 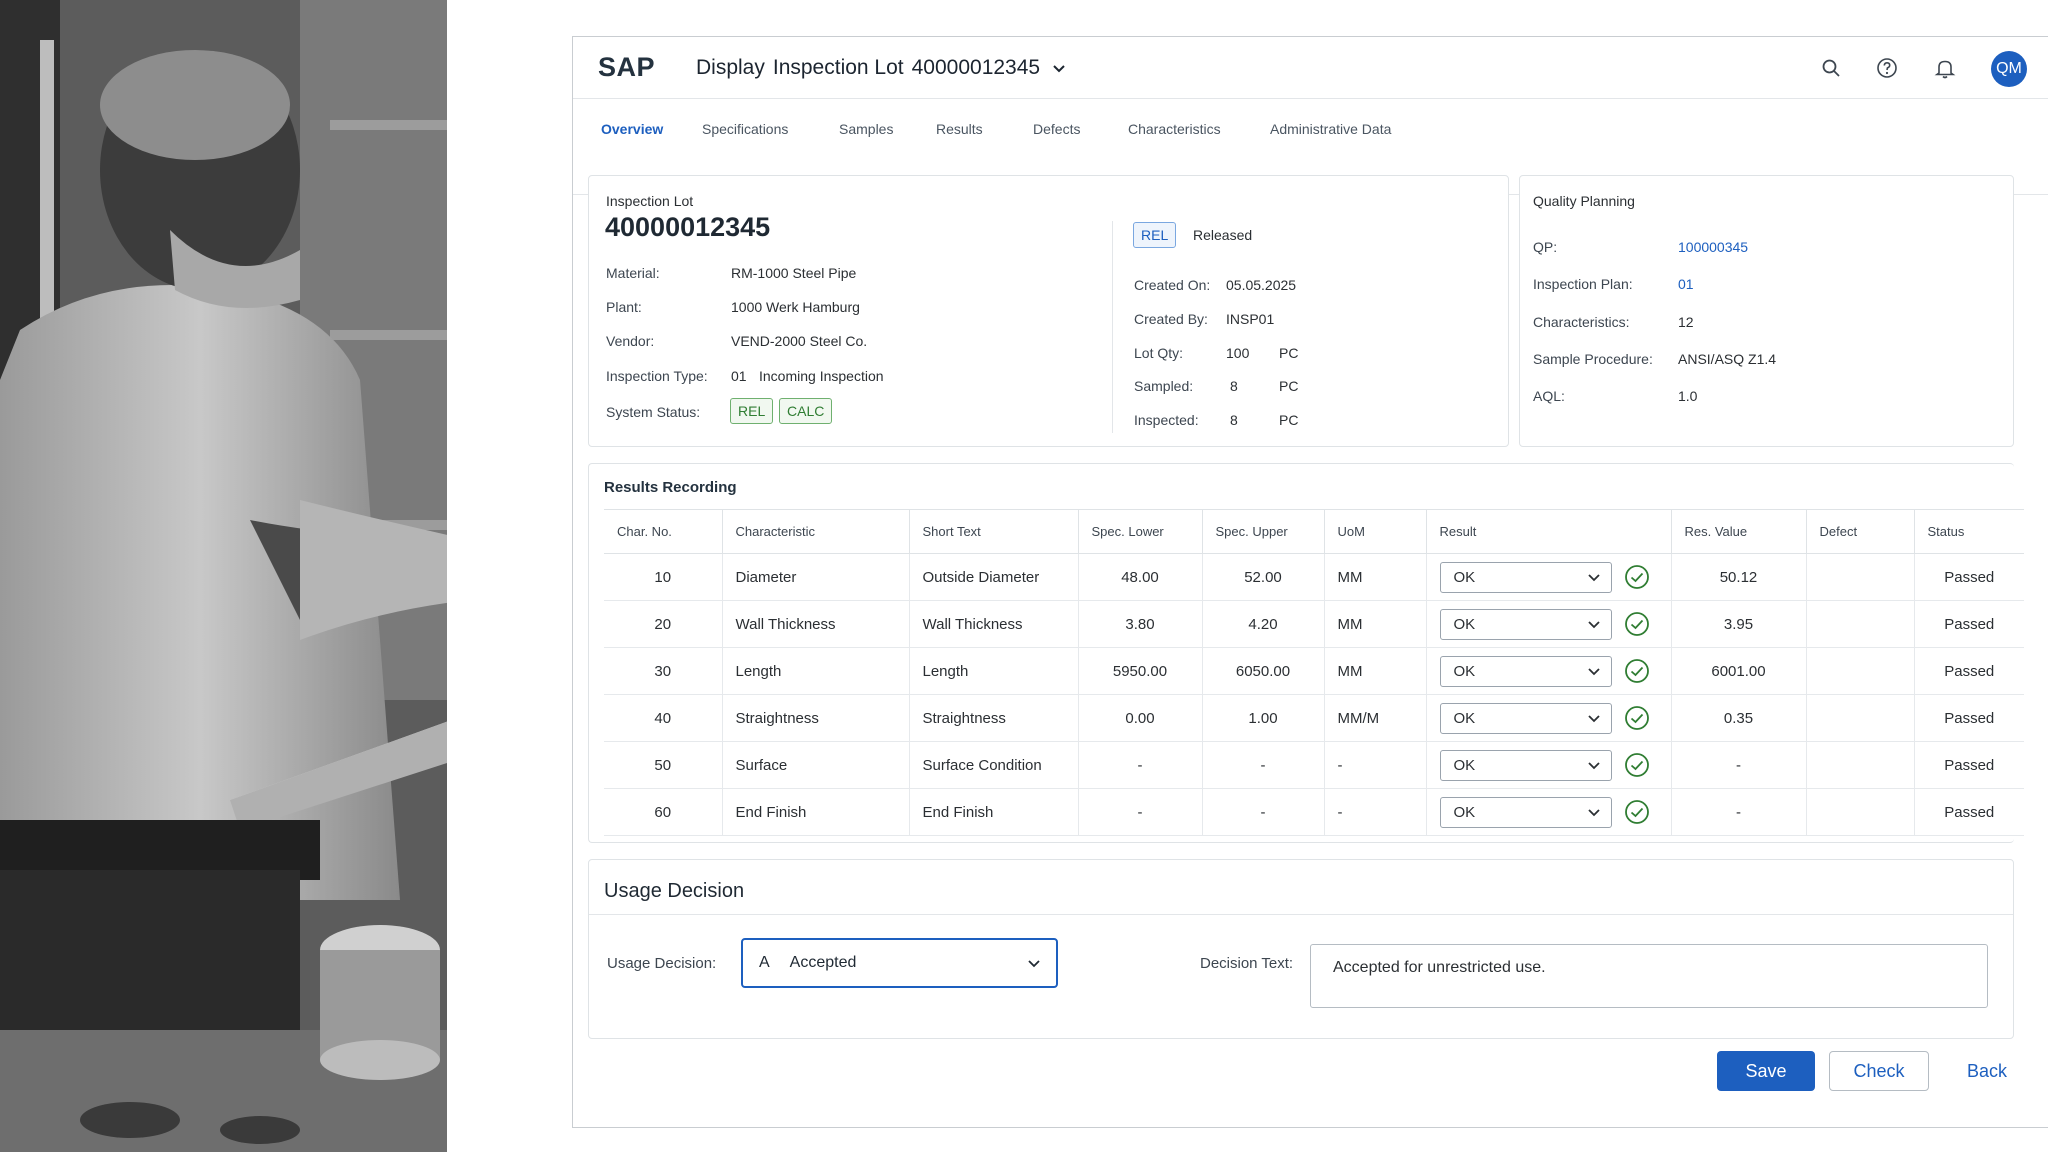 What do you see at coordinates (2009, 69) in the screenshot?
I see `user-avatar: QM` at bounding box center [2009, 69].